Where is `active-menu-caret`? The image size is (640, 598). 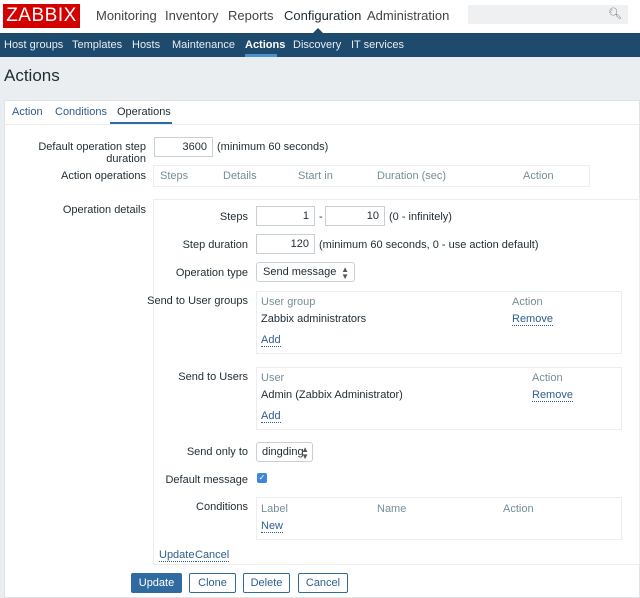 active-menu-caret is located at coordinates (318, 30).